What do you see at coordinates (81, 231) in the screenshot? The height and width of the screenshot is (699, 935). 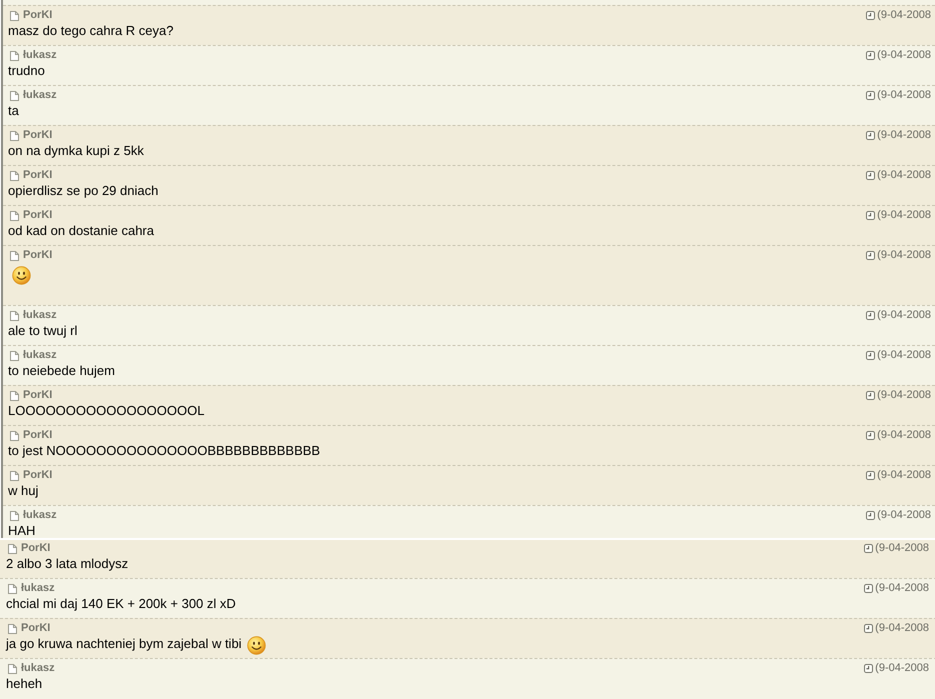 I see `message-text: od kad on dostanie cahra` at bounding box center [81, 231].